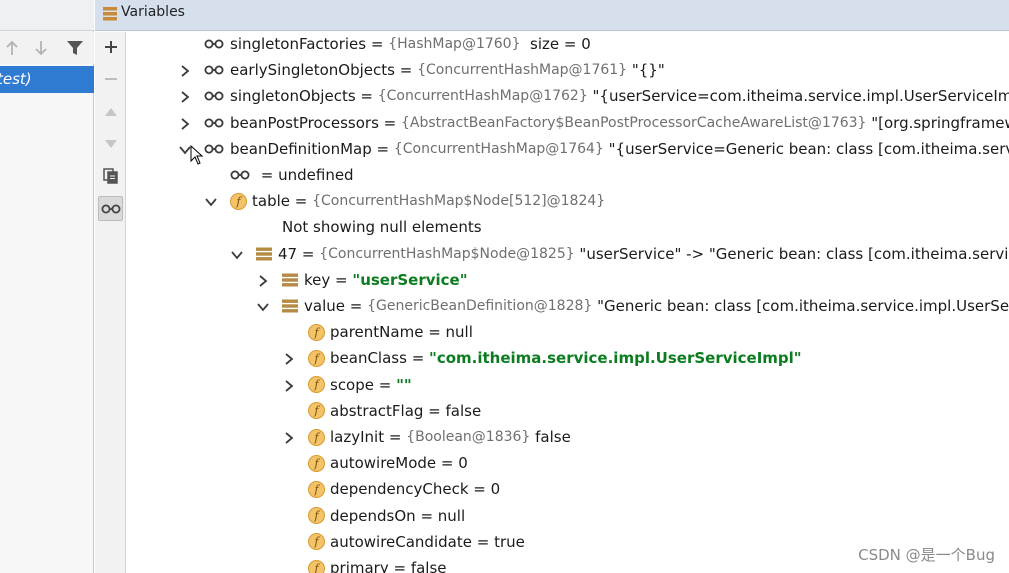 Image resolution: width=1009 pixels, height=573 pixels. I want to click on variable-type: {Boolean@1836}, so click(468, 437).